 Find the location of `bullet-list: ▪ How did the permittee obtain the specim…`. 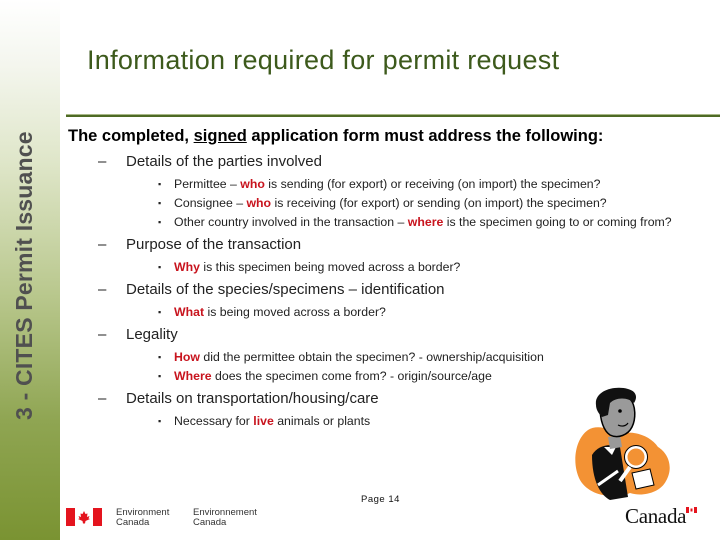

bullet-list: ▪ How did the permittee obtain the specim… is located at coordinates (388, 366).